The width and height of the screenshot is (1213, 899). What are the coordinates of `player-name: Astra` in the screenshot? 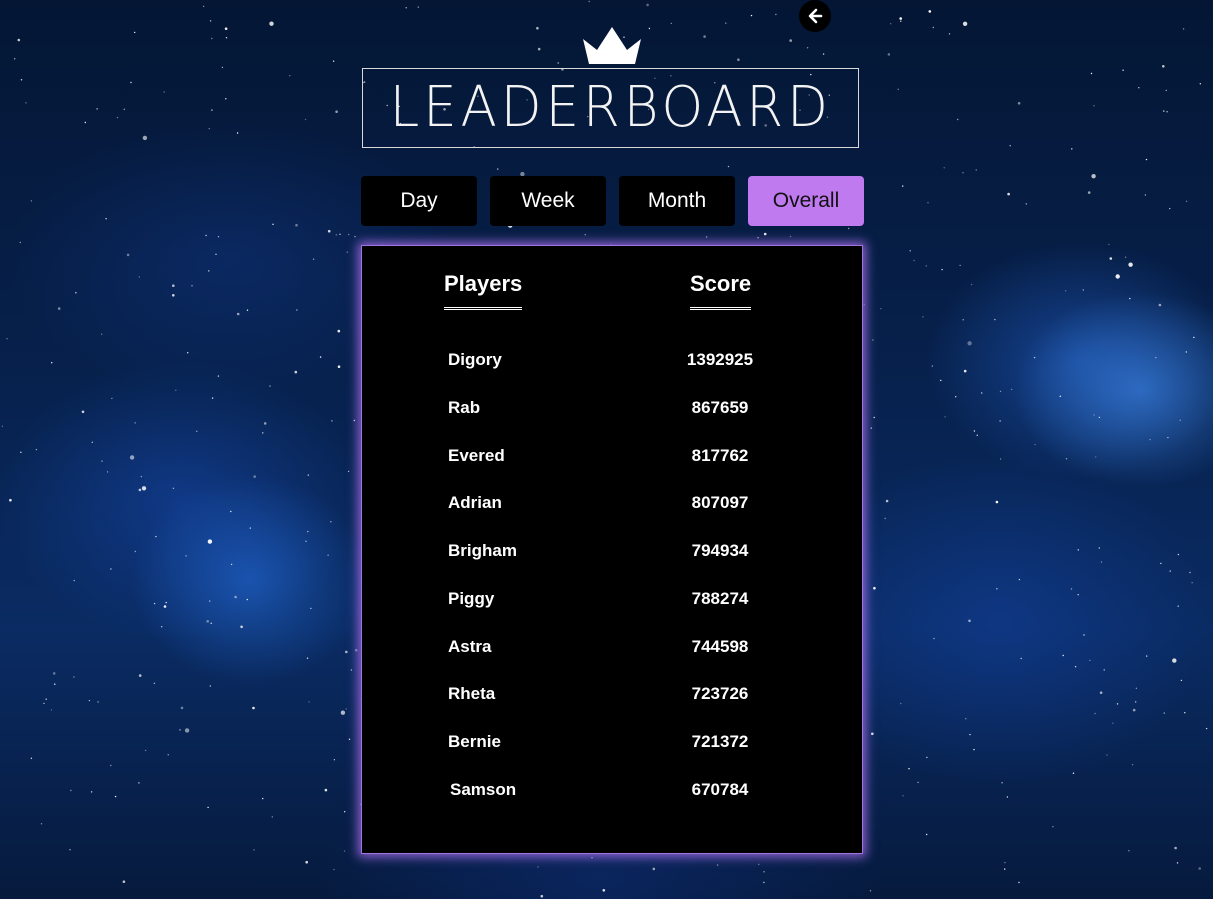 It's located at (470, 646).